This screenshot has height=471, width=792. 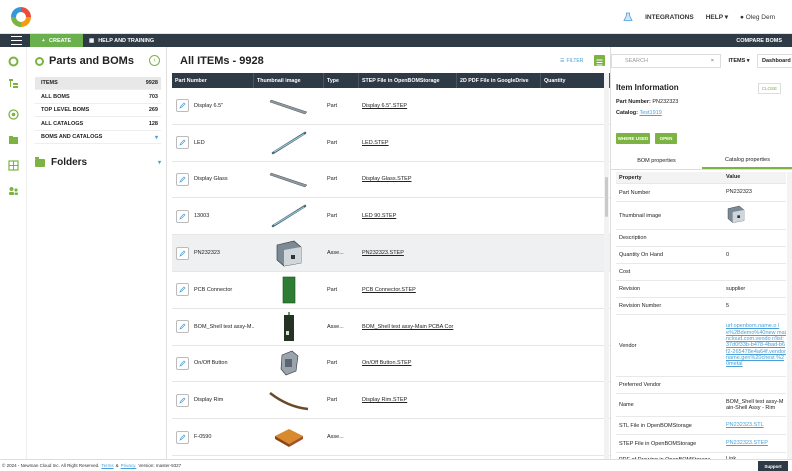 I want to click on column-header: Part Number, so click(x=213, y=80).